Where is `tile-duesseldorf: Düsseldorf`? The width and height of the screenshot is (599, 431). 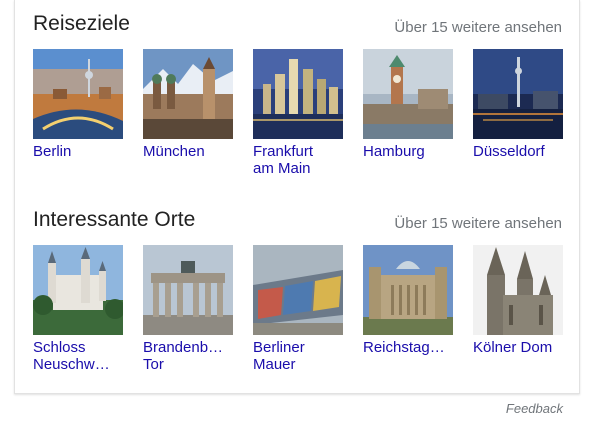
tile-duesseldorf: Düsseldorf is located at coordinates (519, 104).